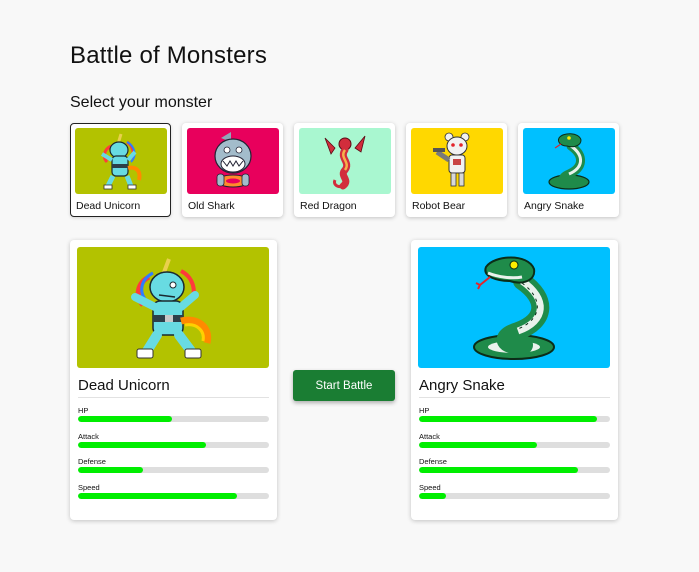  What do you see at coordinates (345, 161) in the screenshot?
I see `dragon-monster-icon` at bounding box center [345, 161].